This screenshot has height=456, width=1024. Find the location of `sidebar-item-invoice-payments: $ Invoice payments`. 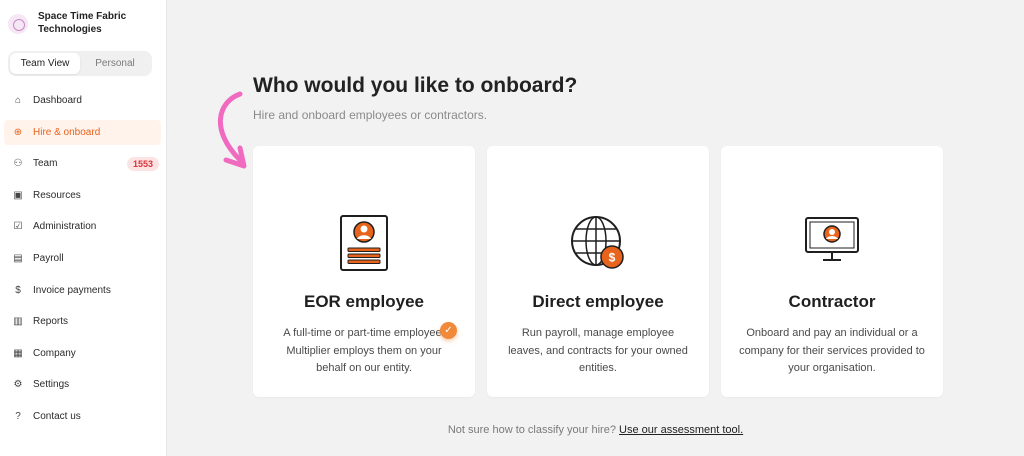

sidebar-item-invoice-payments: $ Invoice payments is located at coordinates (82, 290).